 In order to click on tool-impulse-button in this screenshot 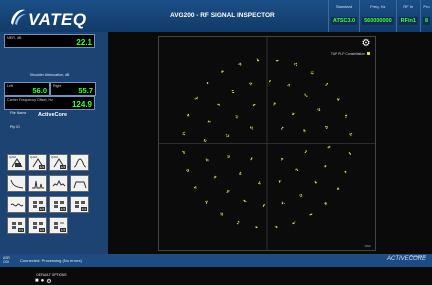, I will do `click(37, 183)`.